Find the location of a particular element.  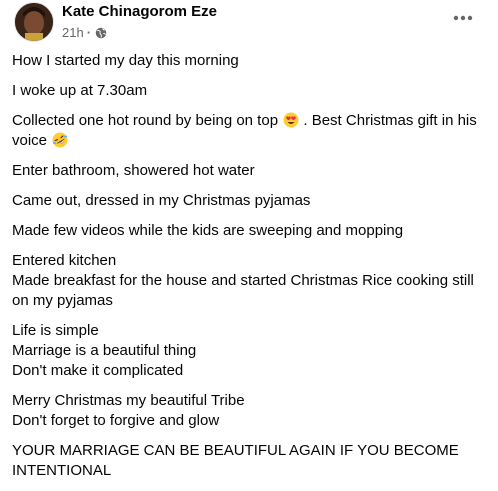

post-text-line: Life is simple is located at coordinates (55, 330).